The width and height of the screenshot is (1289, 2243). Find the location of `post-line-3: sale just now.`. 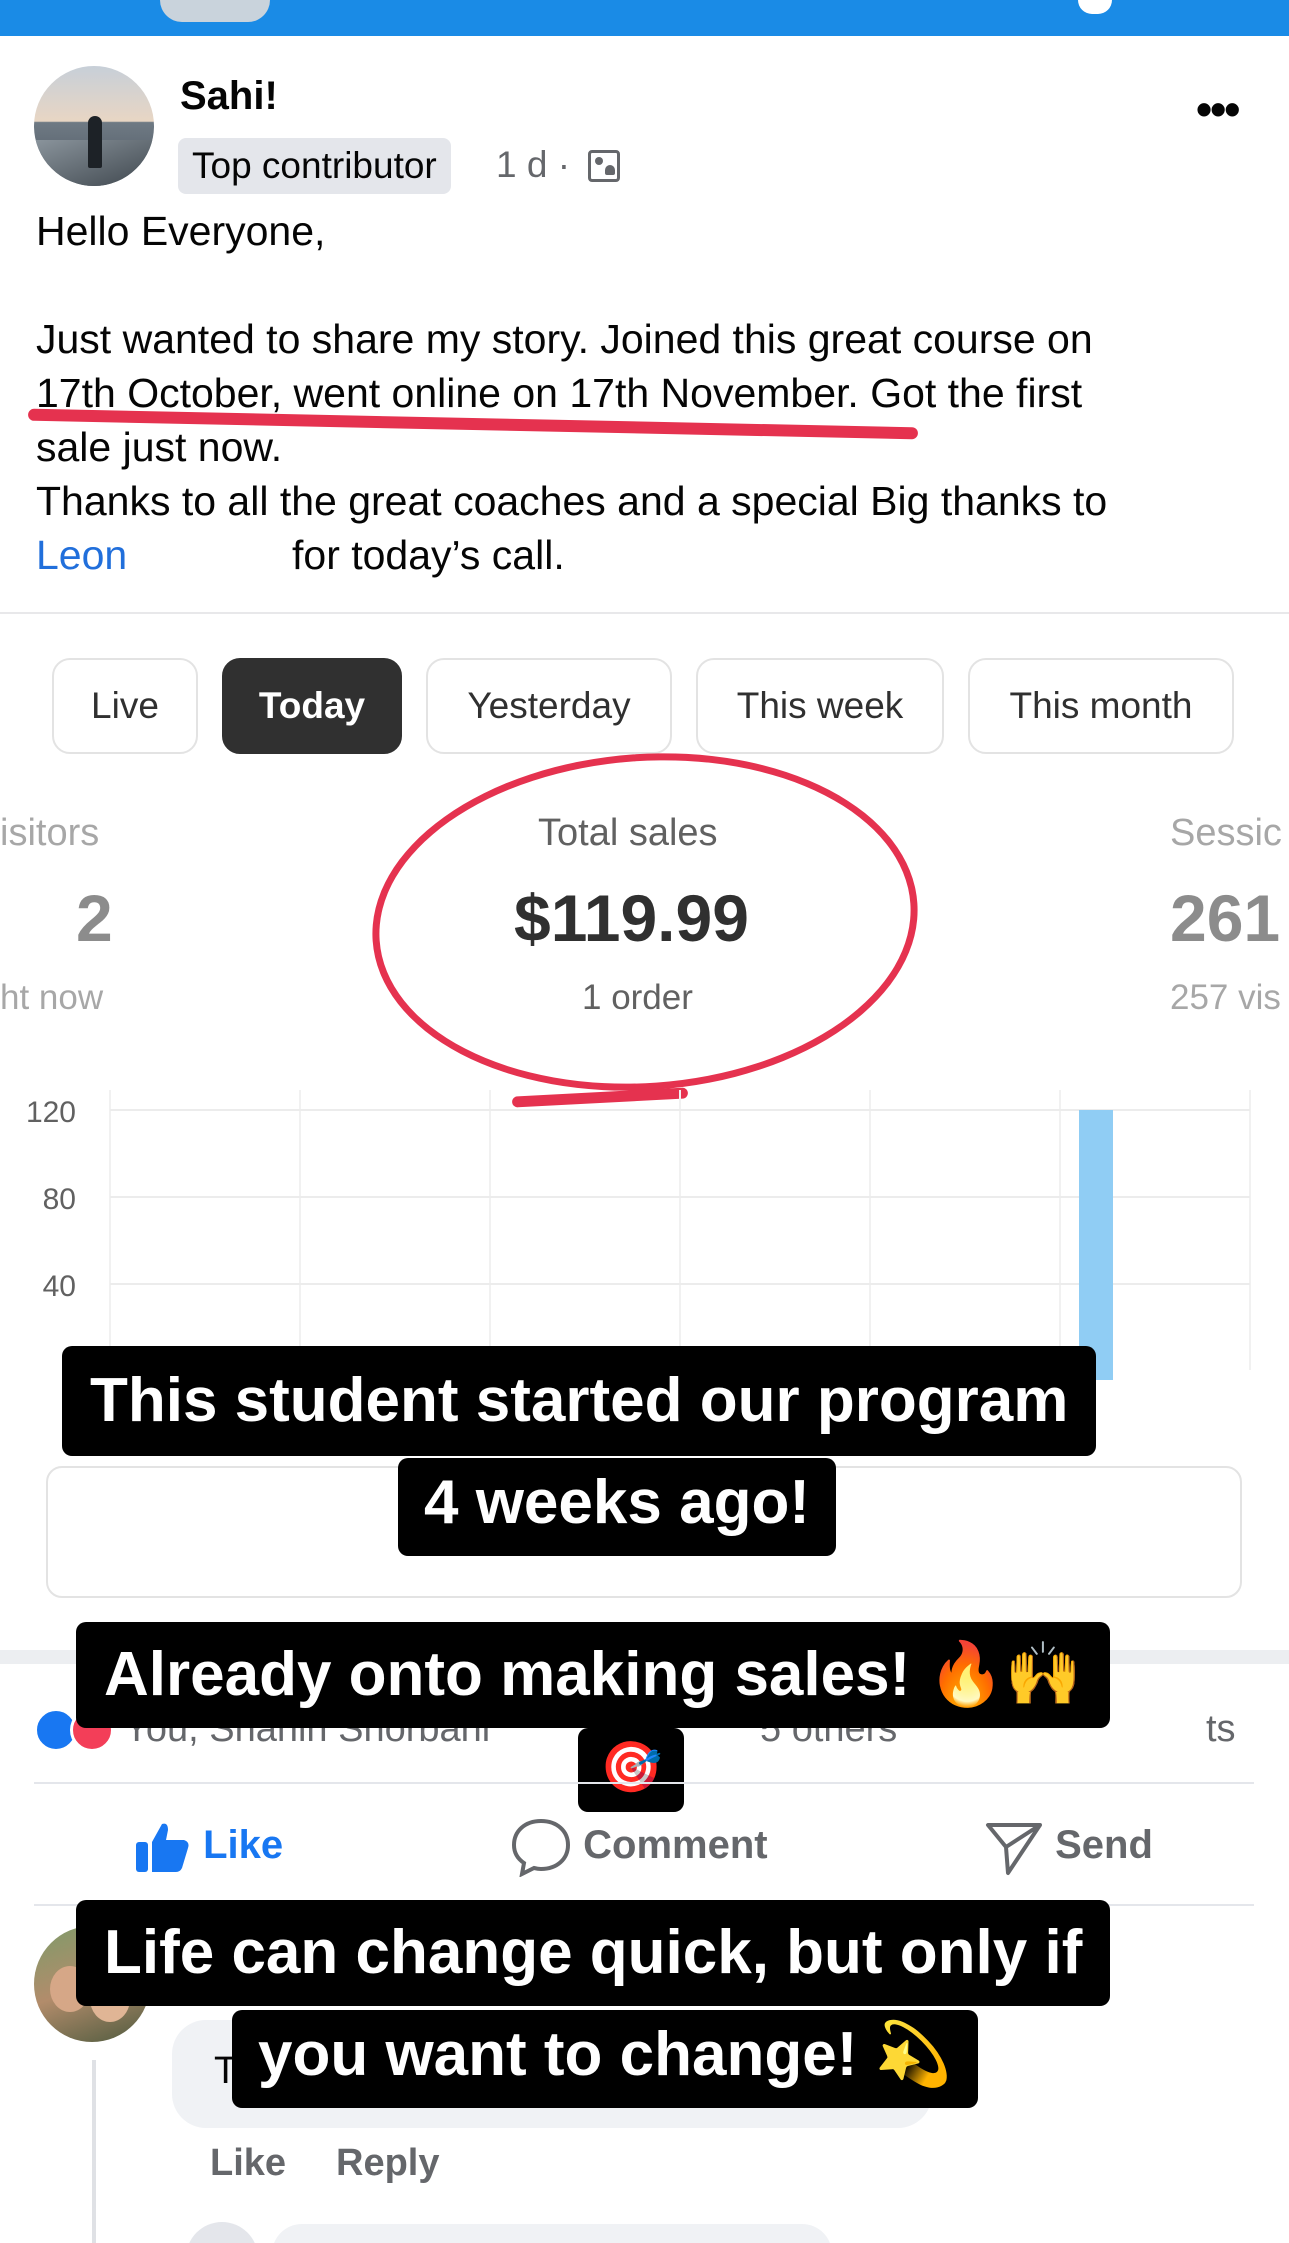

post-line-3: sale just now. is located at coordinates (159, 447).